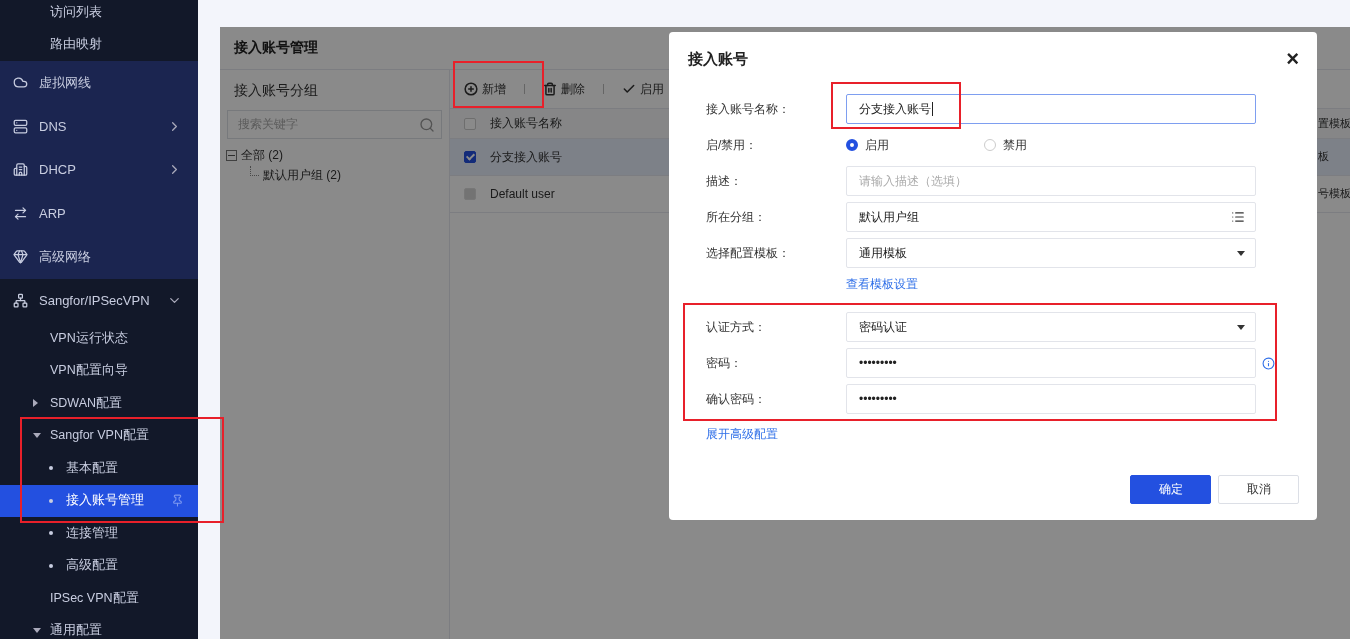 Image resolution: width=1350 pixels, height=639 pixels. I want to click on field-label: 认证方式：, so click(736, 327).